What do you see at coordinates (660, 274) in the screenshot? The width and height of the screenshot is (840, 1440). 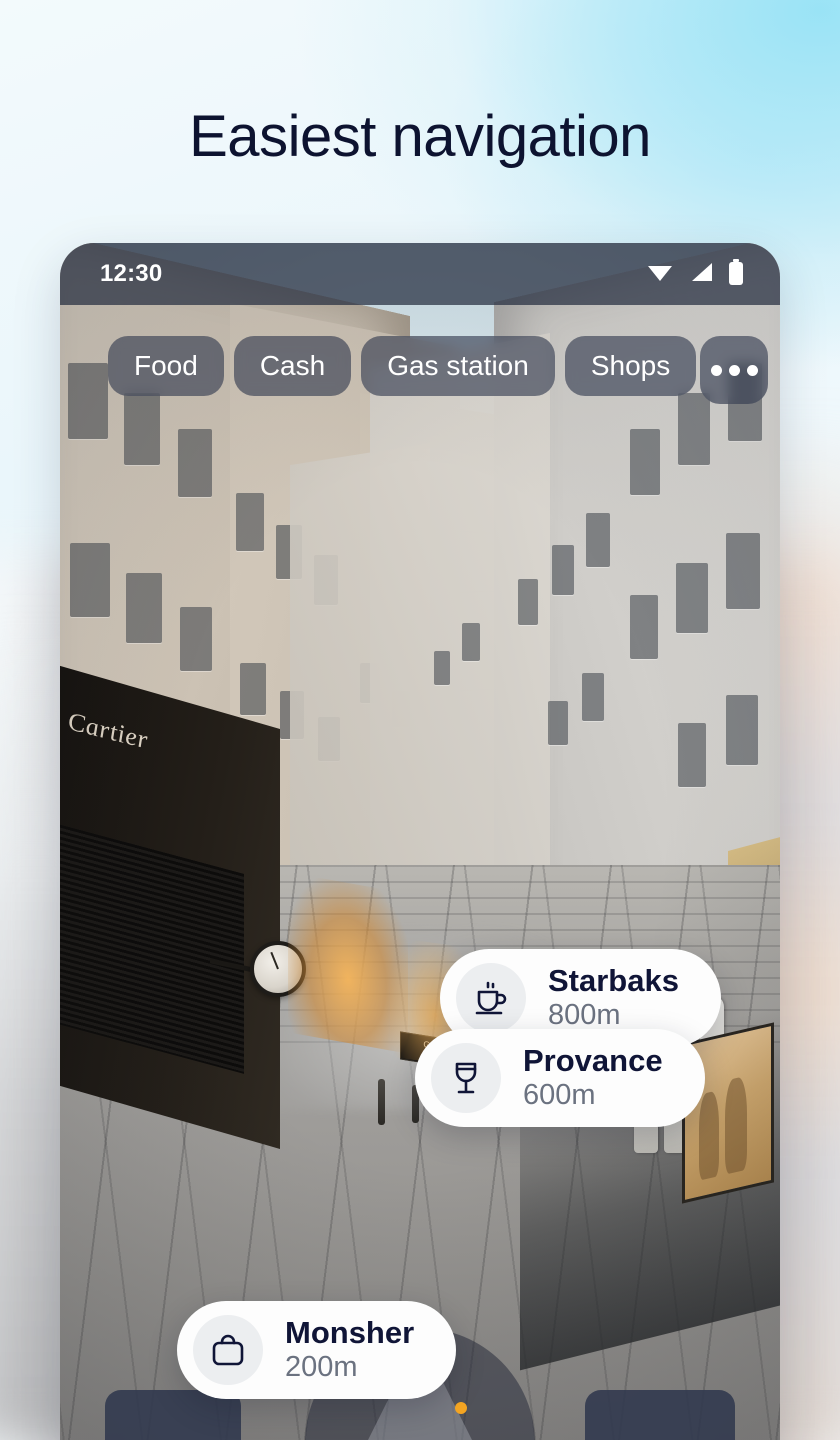 I see `wifi-icon` at bounding box center [660, 274].